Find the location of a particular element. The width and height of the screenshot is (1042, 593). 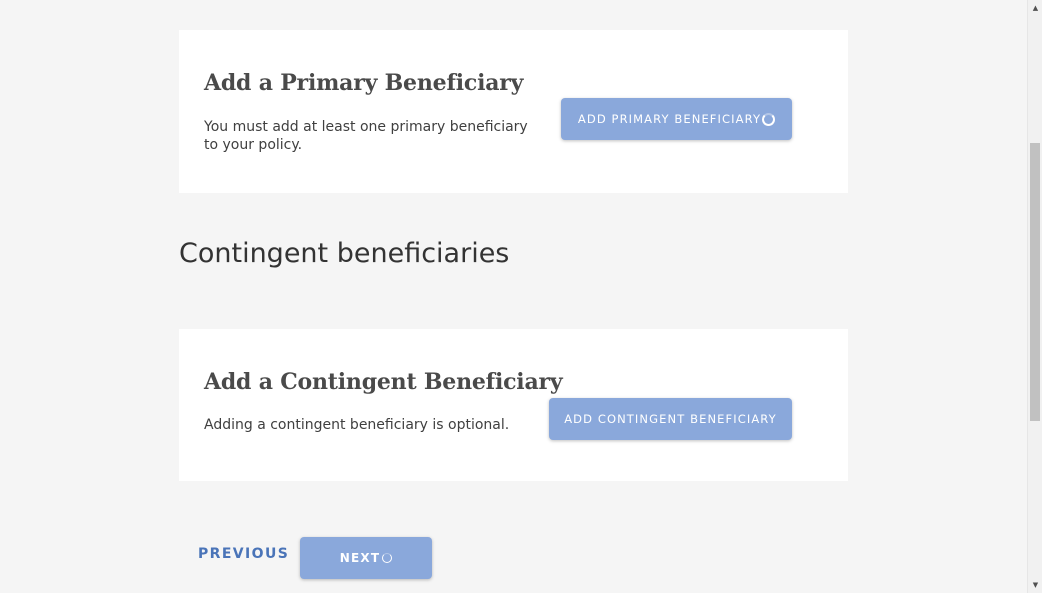

contingent-section-heading: Contingent beneficiaries is located at coordinates (344, 253).